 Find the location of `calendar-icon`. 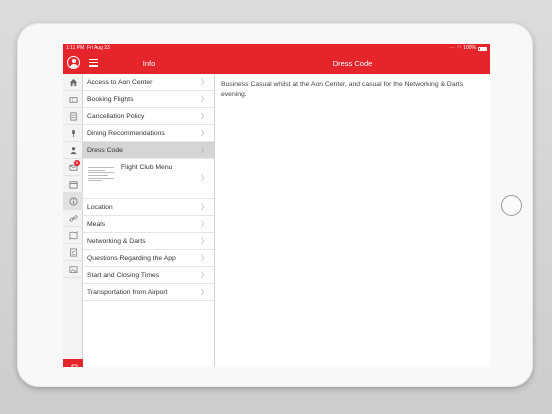

calendar-icon is located at coordinates (73, 184).